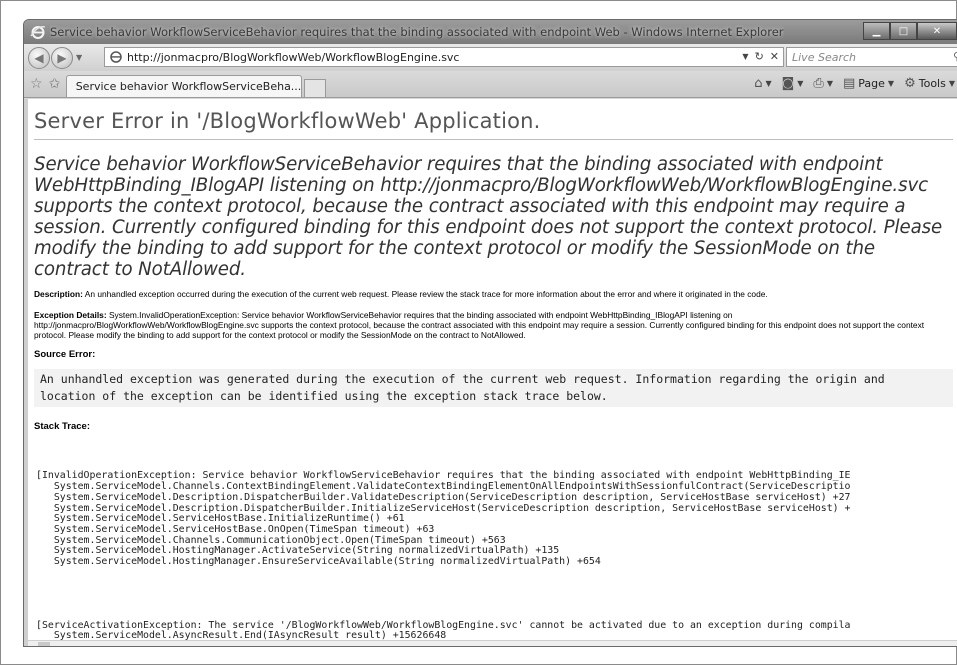 The width and height of the screenshot is (957, 665). I want to click on window-controls: ▁ □ ✕, so click(910, 31).